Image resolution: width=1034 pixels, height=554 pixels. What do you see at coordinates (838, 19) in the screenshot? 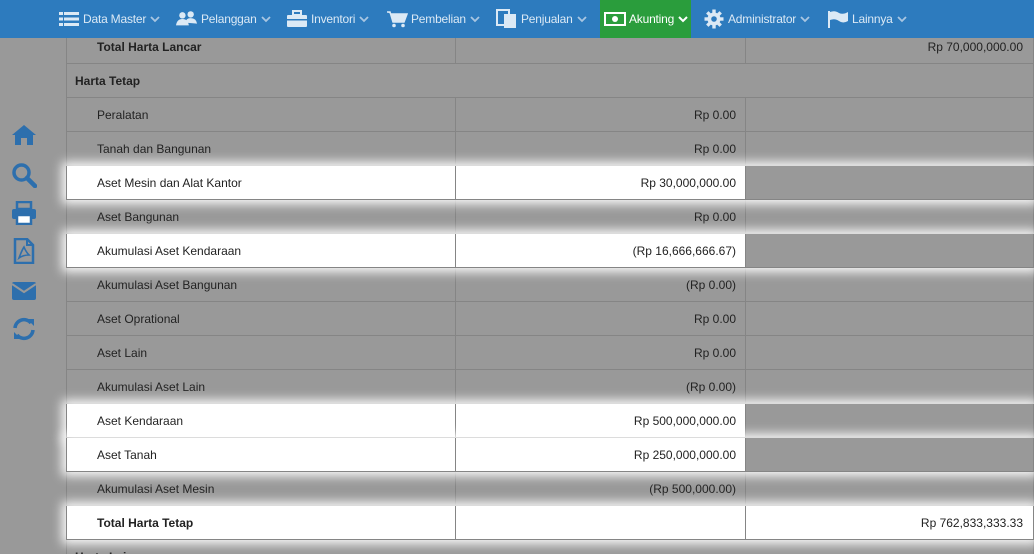
I see `flag-icon` at bounding box center [838, 19].